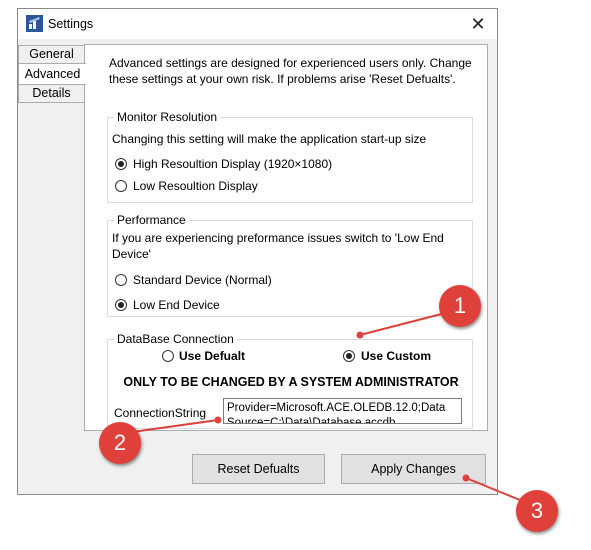 The image size is (591, 550). I want to click on tab-advanced: Advanced, so click(52, 74).